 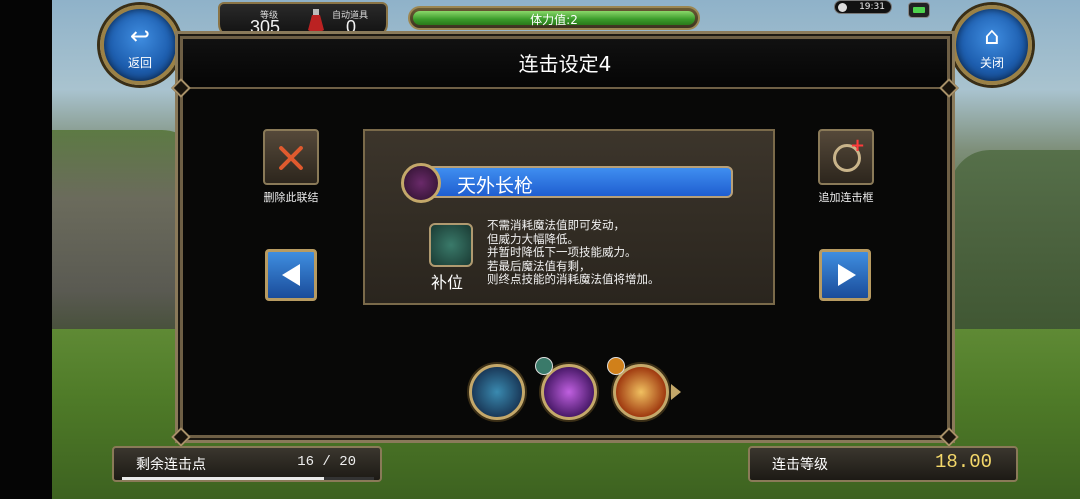 What do you see at coordinates (572, 182) in the screenshot?
I see `skill-name-bar: 天外长枪` at bounding box center [572, 182].